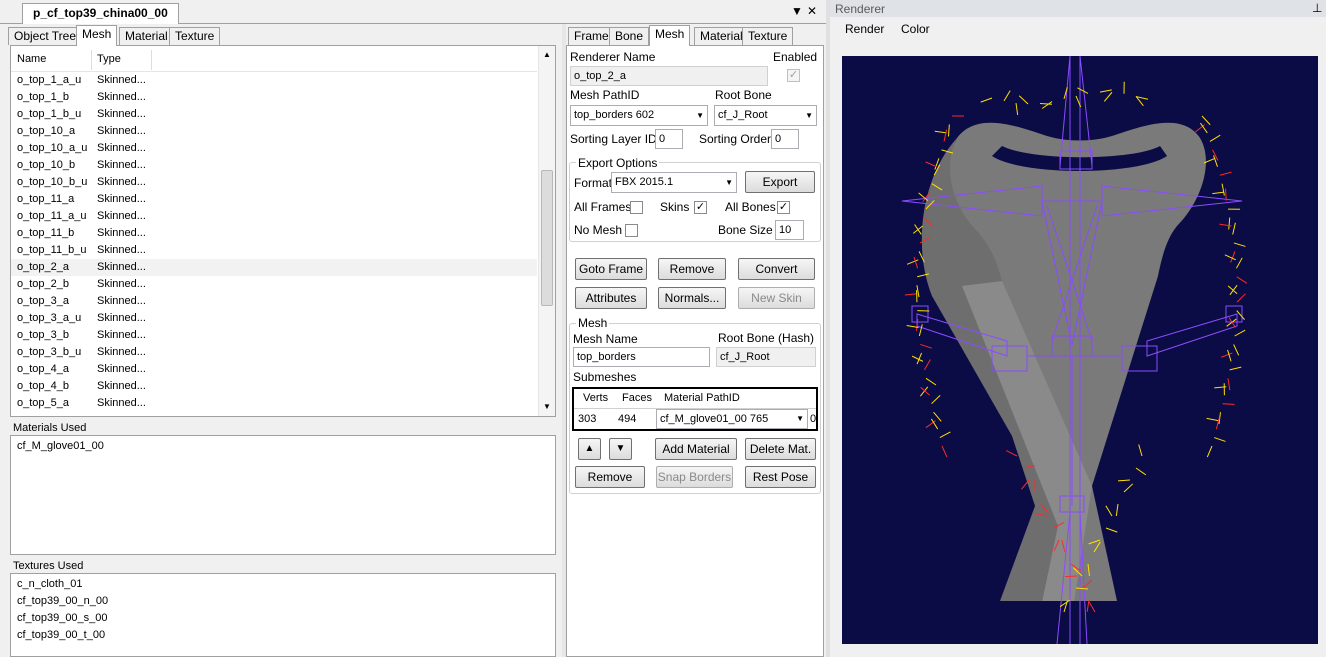 This screenshot has width=1326, height=657. Describe the element at coordinates (610, 477) in the screenshot. I see `remove-submesh-button: Remove` at that location.